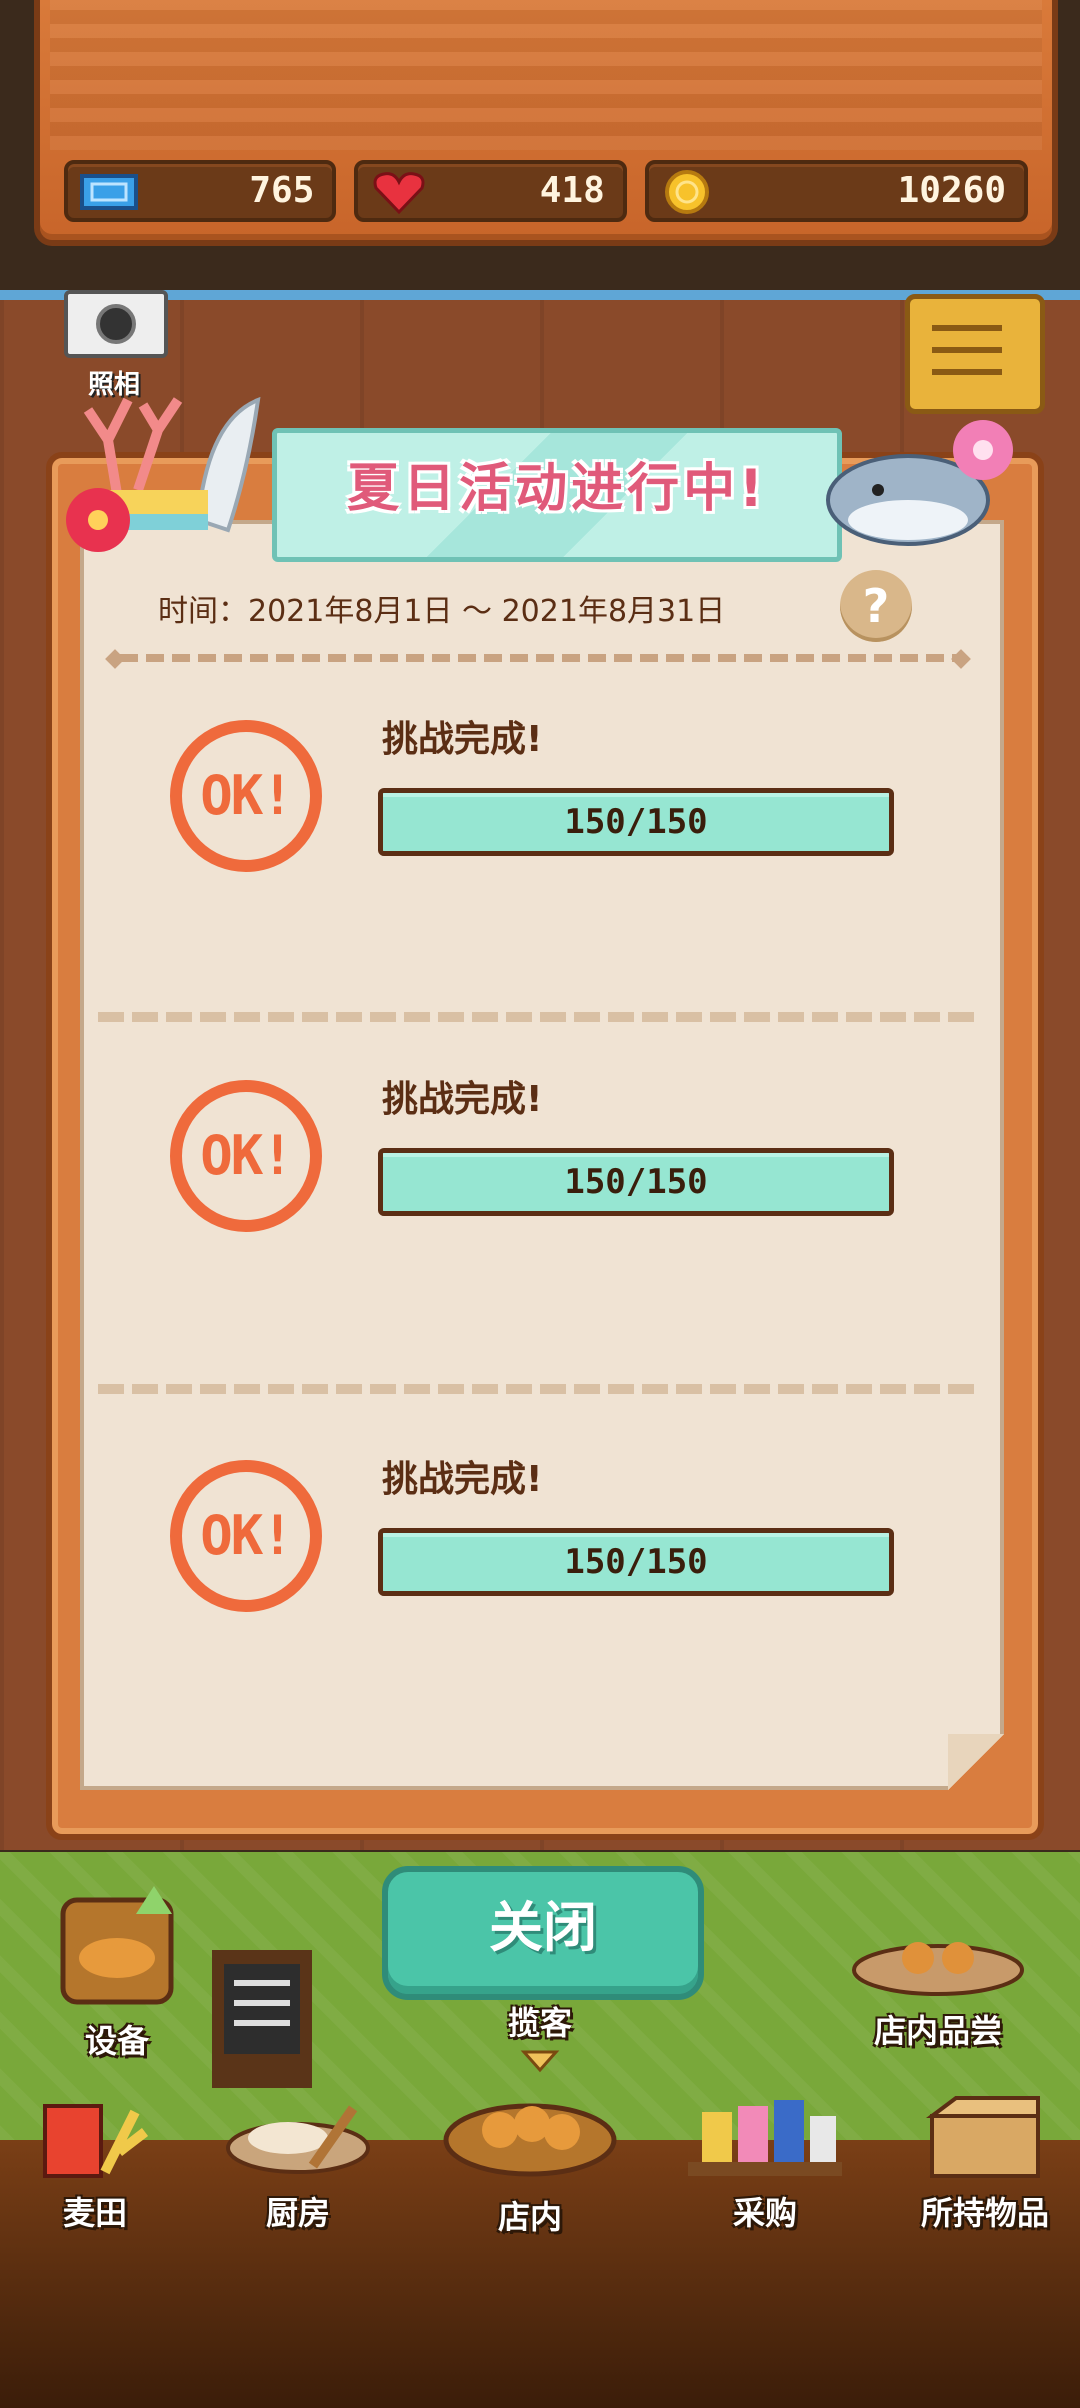 This screenshot has height=2408, width=1080. I want to click on nav-wheat-field: 麦田, so click(95, 2163).